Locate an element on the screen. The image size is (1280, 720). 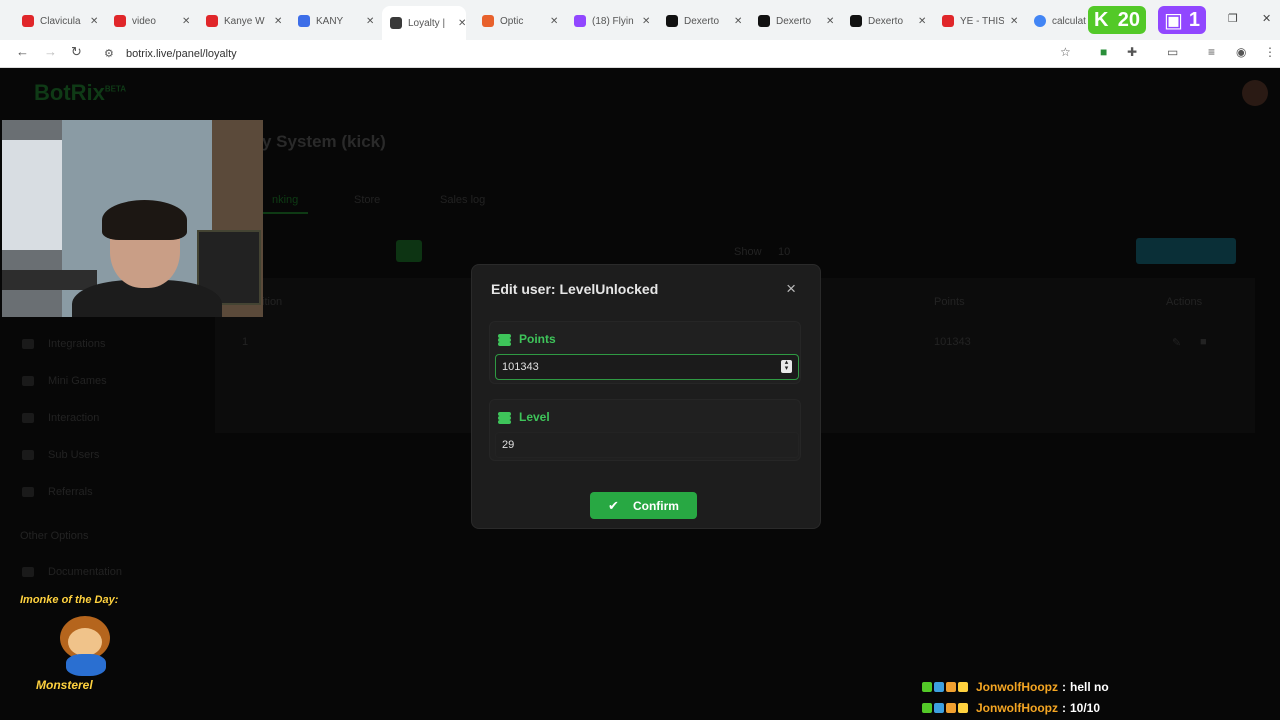
document-icon is located at coordinates (28, 572).